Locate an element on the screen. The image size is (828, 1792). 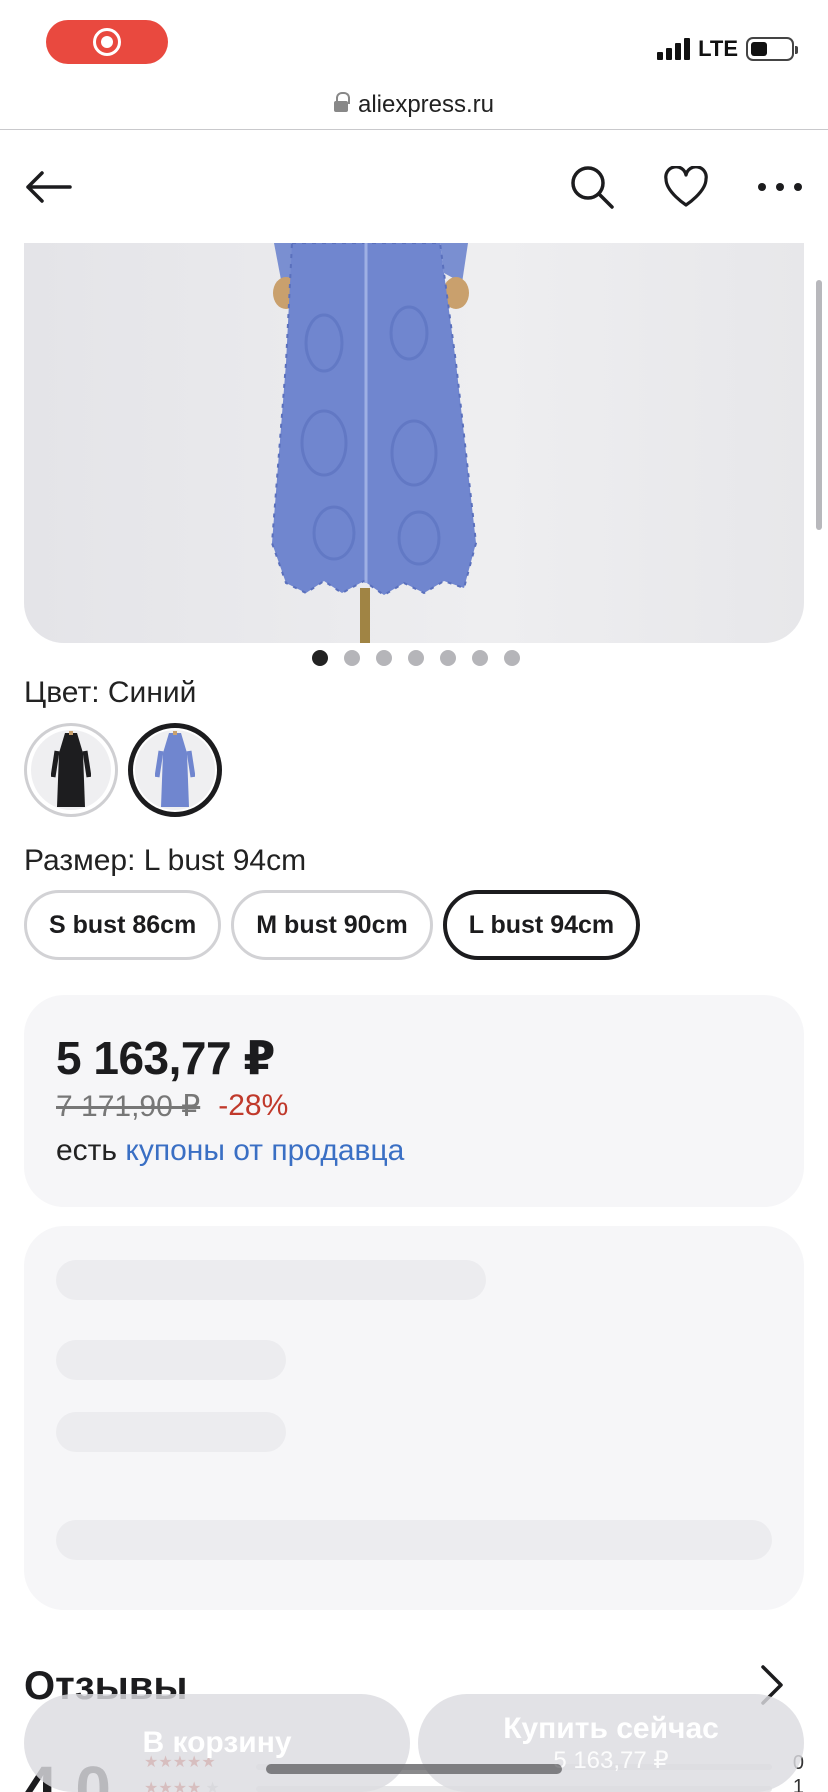
price-discount-row: 7 171,90 ₽ -28% is located at coordinates (414, 1106).